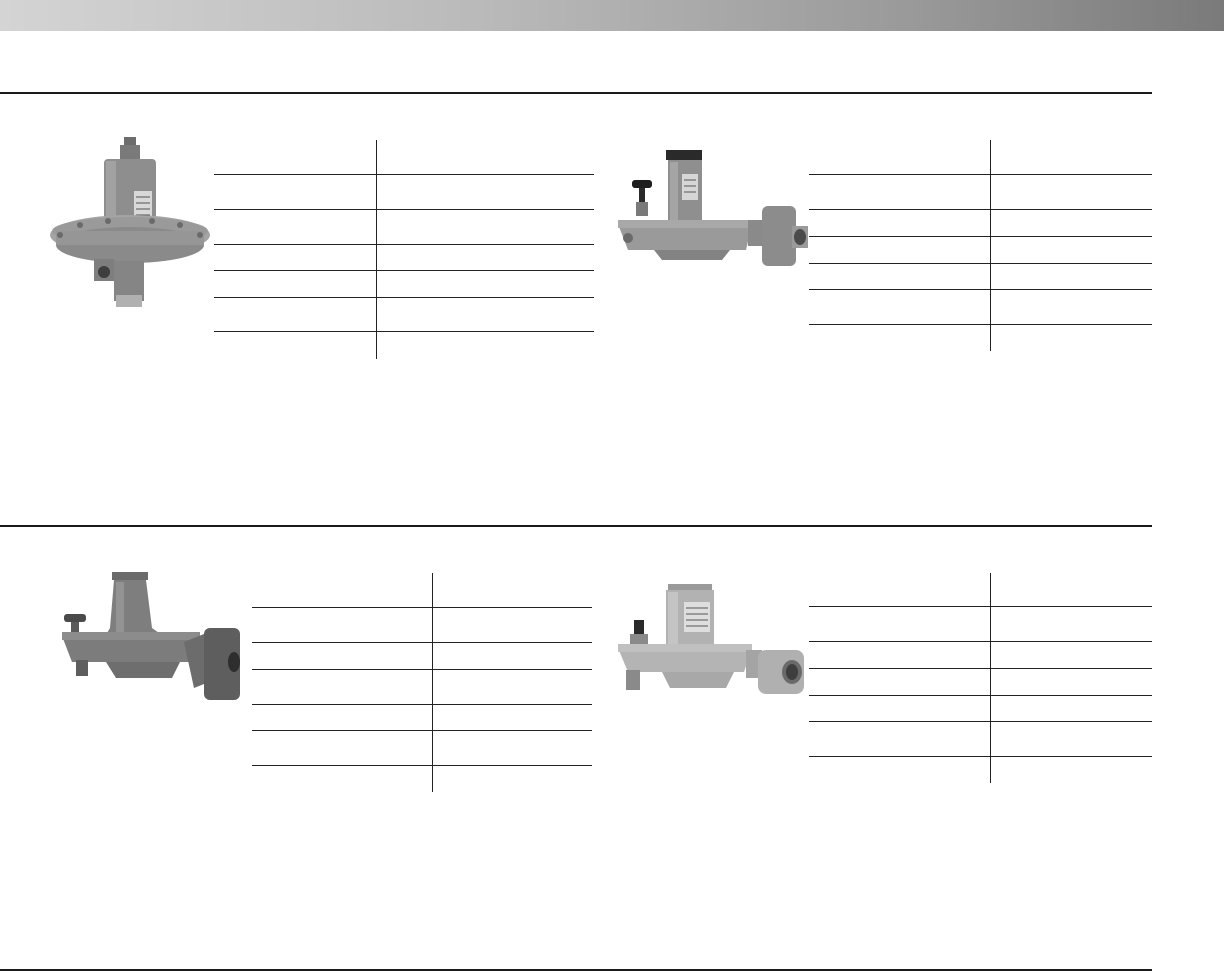  Describe the element at coordinates (612, 15) in the screenshot. I see `header-band` at that location.